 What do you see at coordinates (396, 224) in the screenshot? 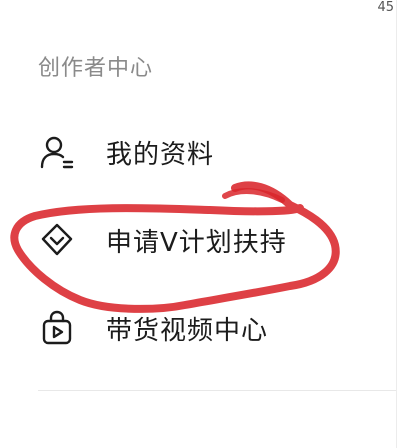
I see `panel-edge-divider` at bounding box center [396, 224].